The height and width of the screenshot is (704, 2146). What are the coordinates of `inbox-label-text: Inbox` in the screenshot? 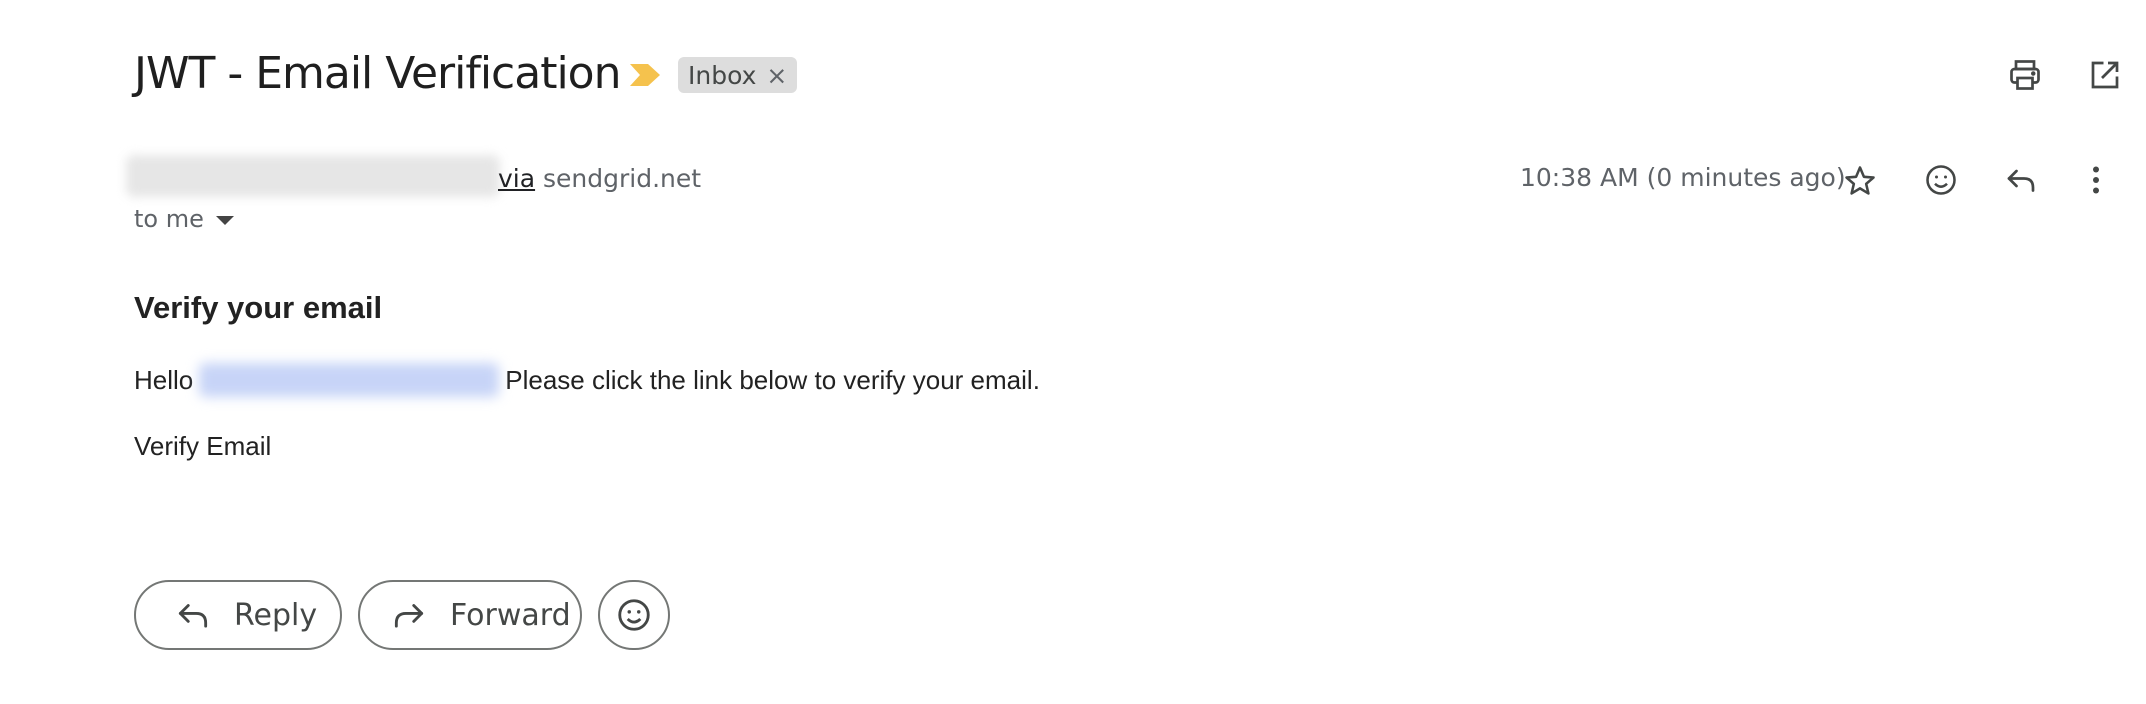 It's located at (722, 75).